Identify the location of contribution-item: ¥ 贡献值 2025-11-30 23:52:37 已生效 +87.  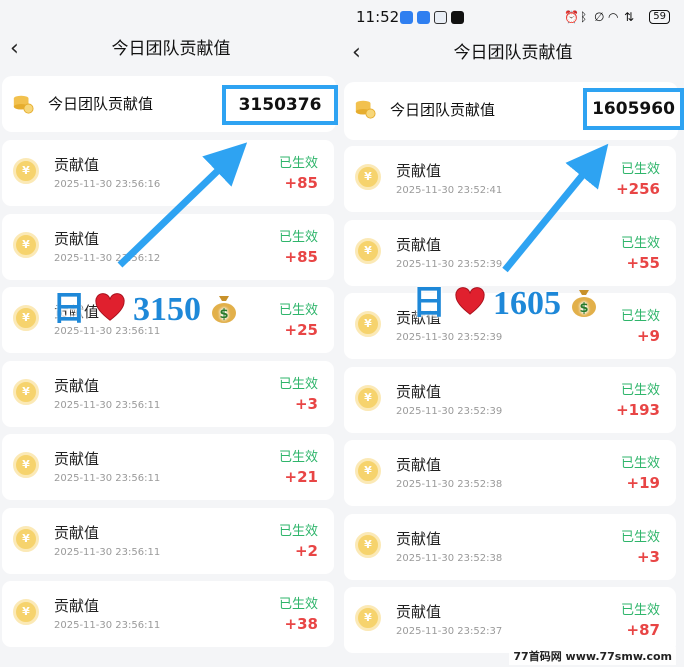
(510, 620).